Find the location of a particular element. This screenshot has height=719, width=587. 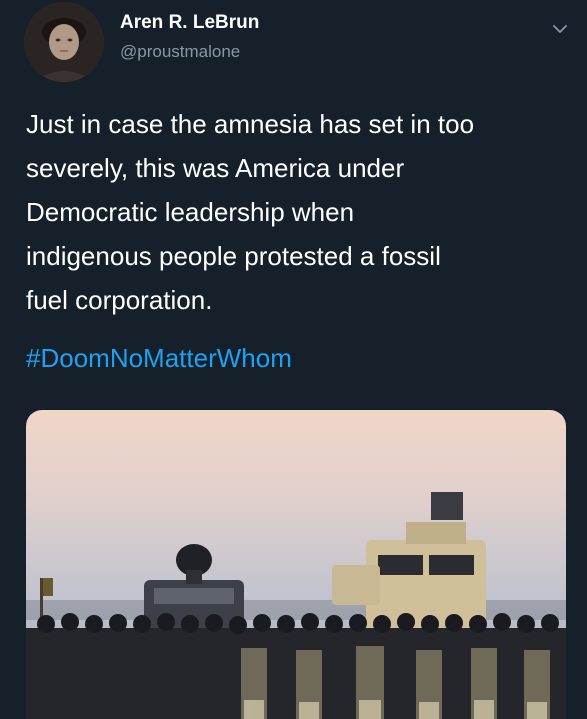

chevron-down-icon is located at coordinates (560, 29).